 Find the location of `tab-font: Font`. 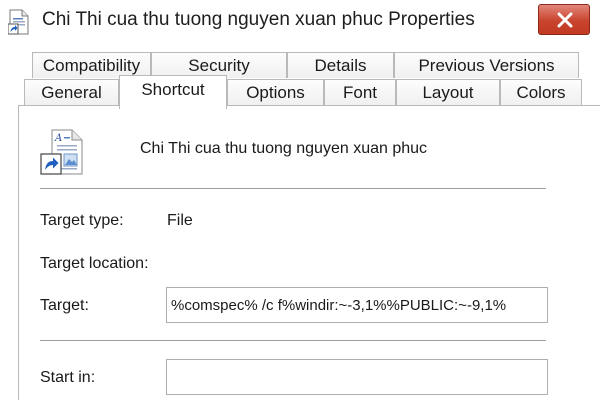

tab-font: Font is located at coordinates (360, 92).